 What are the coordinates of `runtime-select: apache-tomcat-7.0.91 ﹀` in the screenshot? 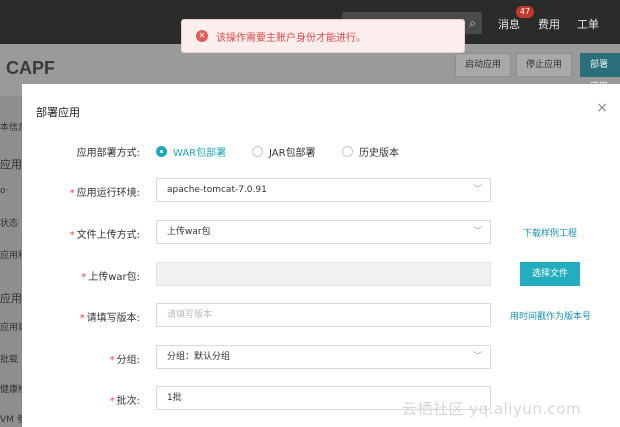 It's located at (323, 190).